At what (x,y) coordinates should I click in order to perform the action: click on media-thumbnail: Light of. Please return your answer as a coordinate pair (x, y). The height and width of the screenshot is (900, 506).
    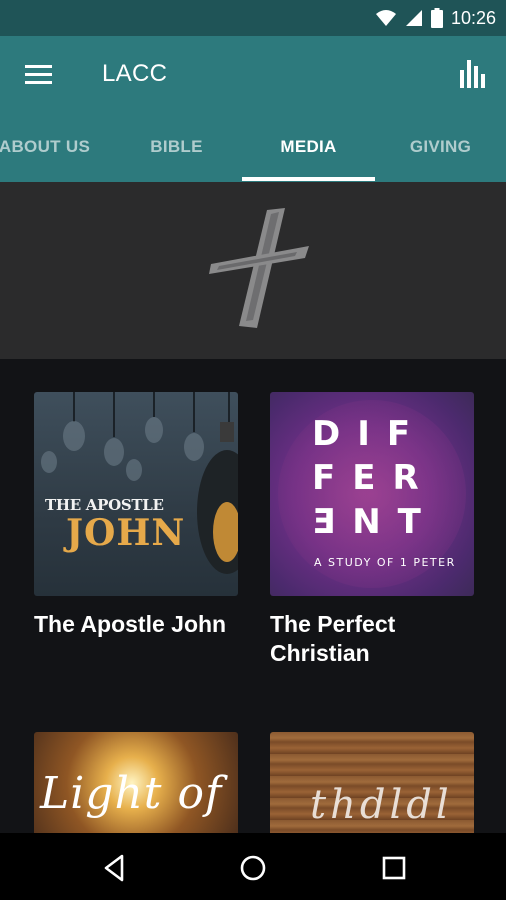
    Looking at the image, I should click on (136, 782).